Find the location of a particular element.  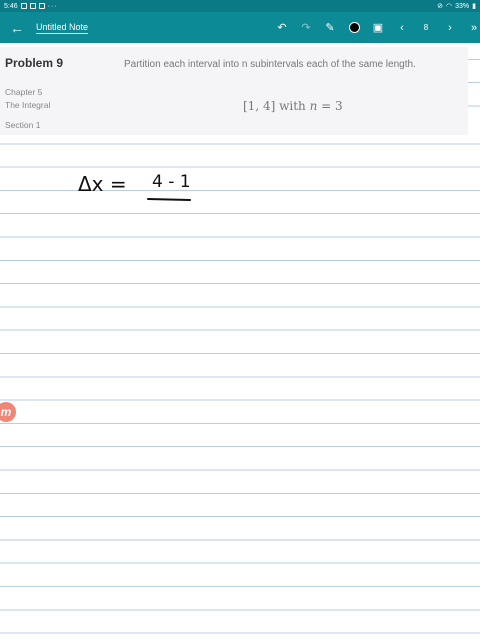

undo-icon: ↶ is located at coordinates (282, 28).